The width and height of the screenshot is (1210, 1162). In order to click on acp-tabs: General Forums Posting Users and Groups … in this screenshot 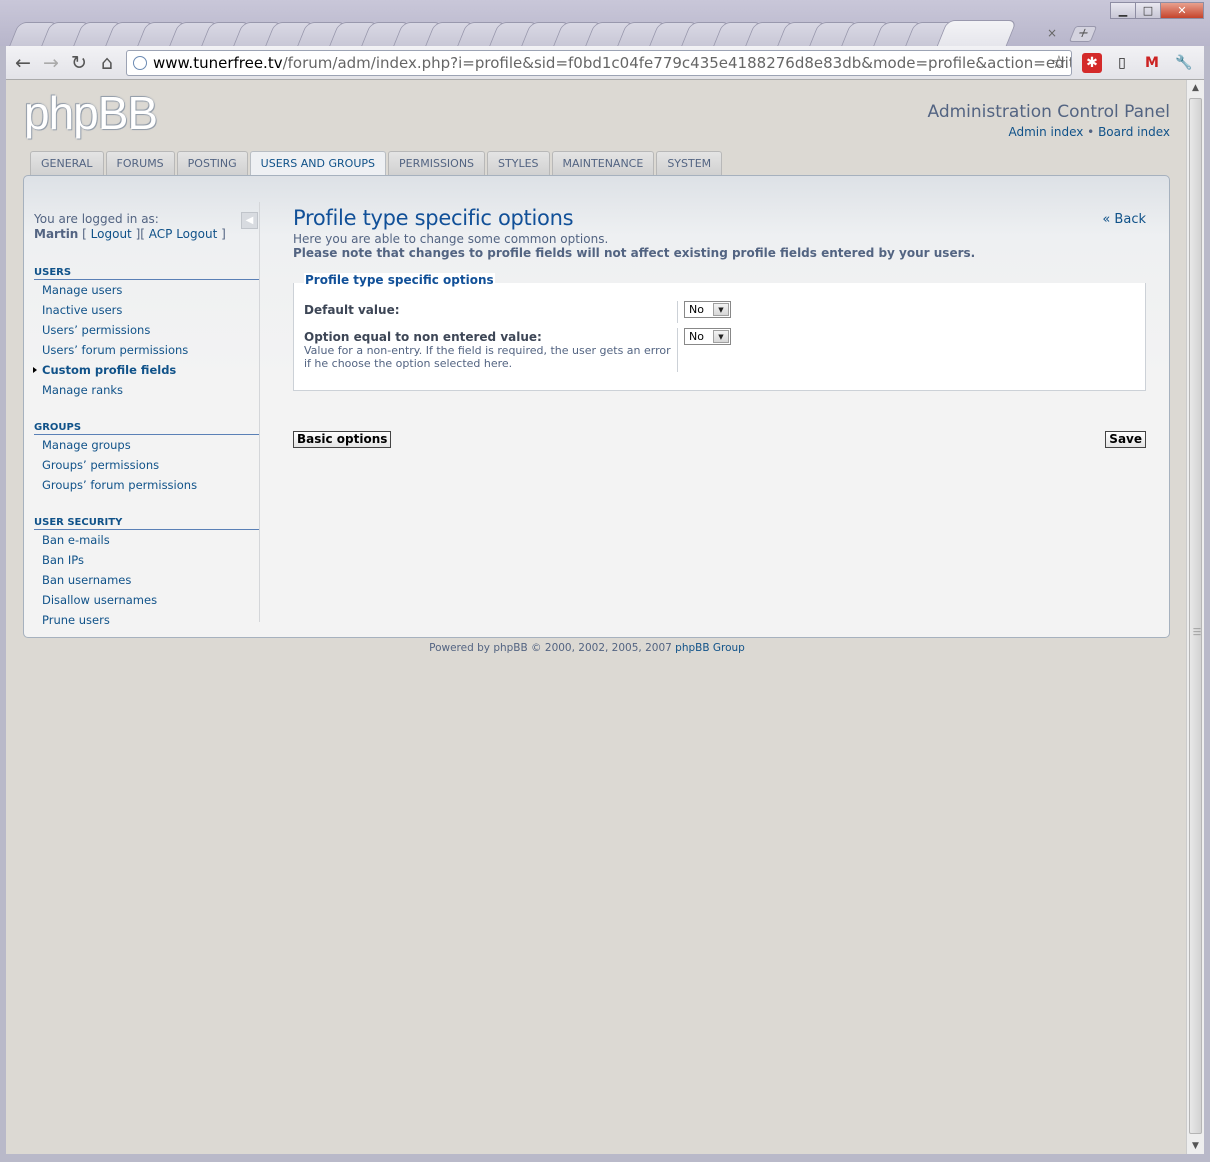, I will do `click(377, 164)`.